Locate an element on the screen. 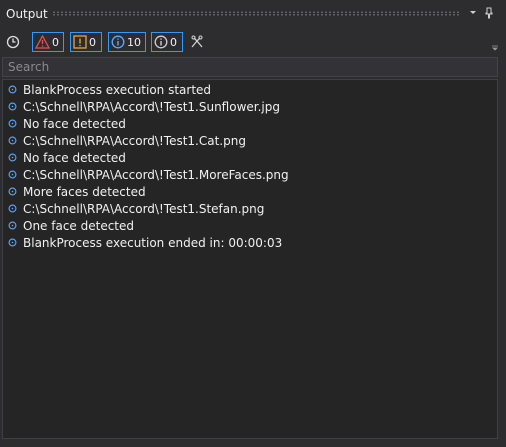 The width and height of the screenshot is (506, 447). log-text: More faces detected is located at coordinates (84, 191).